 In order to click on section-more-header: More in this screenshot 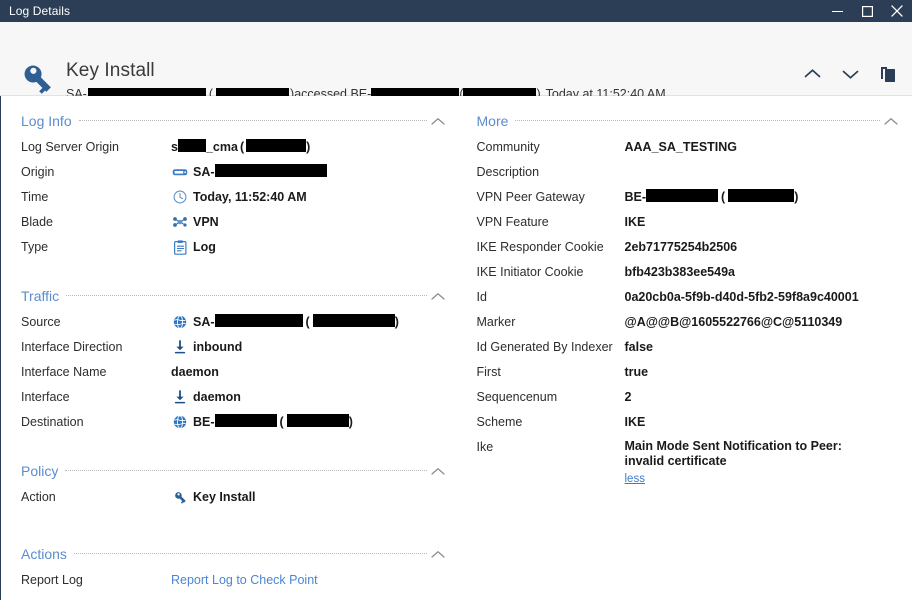, I will do `click(690, 121)`.